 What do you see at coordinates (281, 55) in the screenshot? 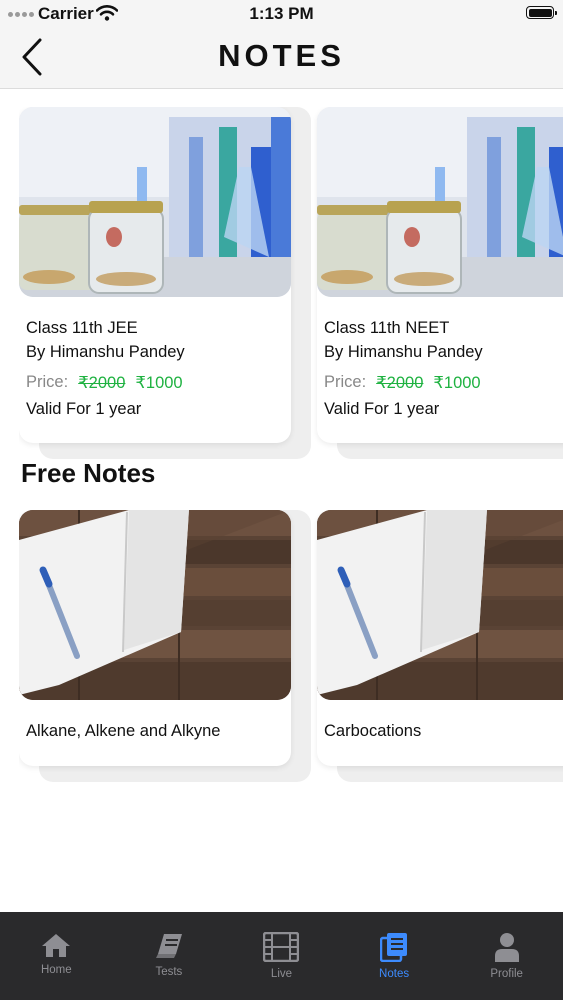
I see `page-title: NOTES` at bounding box center [281, 55].